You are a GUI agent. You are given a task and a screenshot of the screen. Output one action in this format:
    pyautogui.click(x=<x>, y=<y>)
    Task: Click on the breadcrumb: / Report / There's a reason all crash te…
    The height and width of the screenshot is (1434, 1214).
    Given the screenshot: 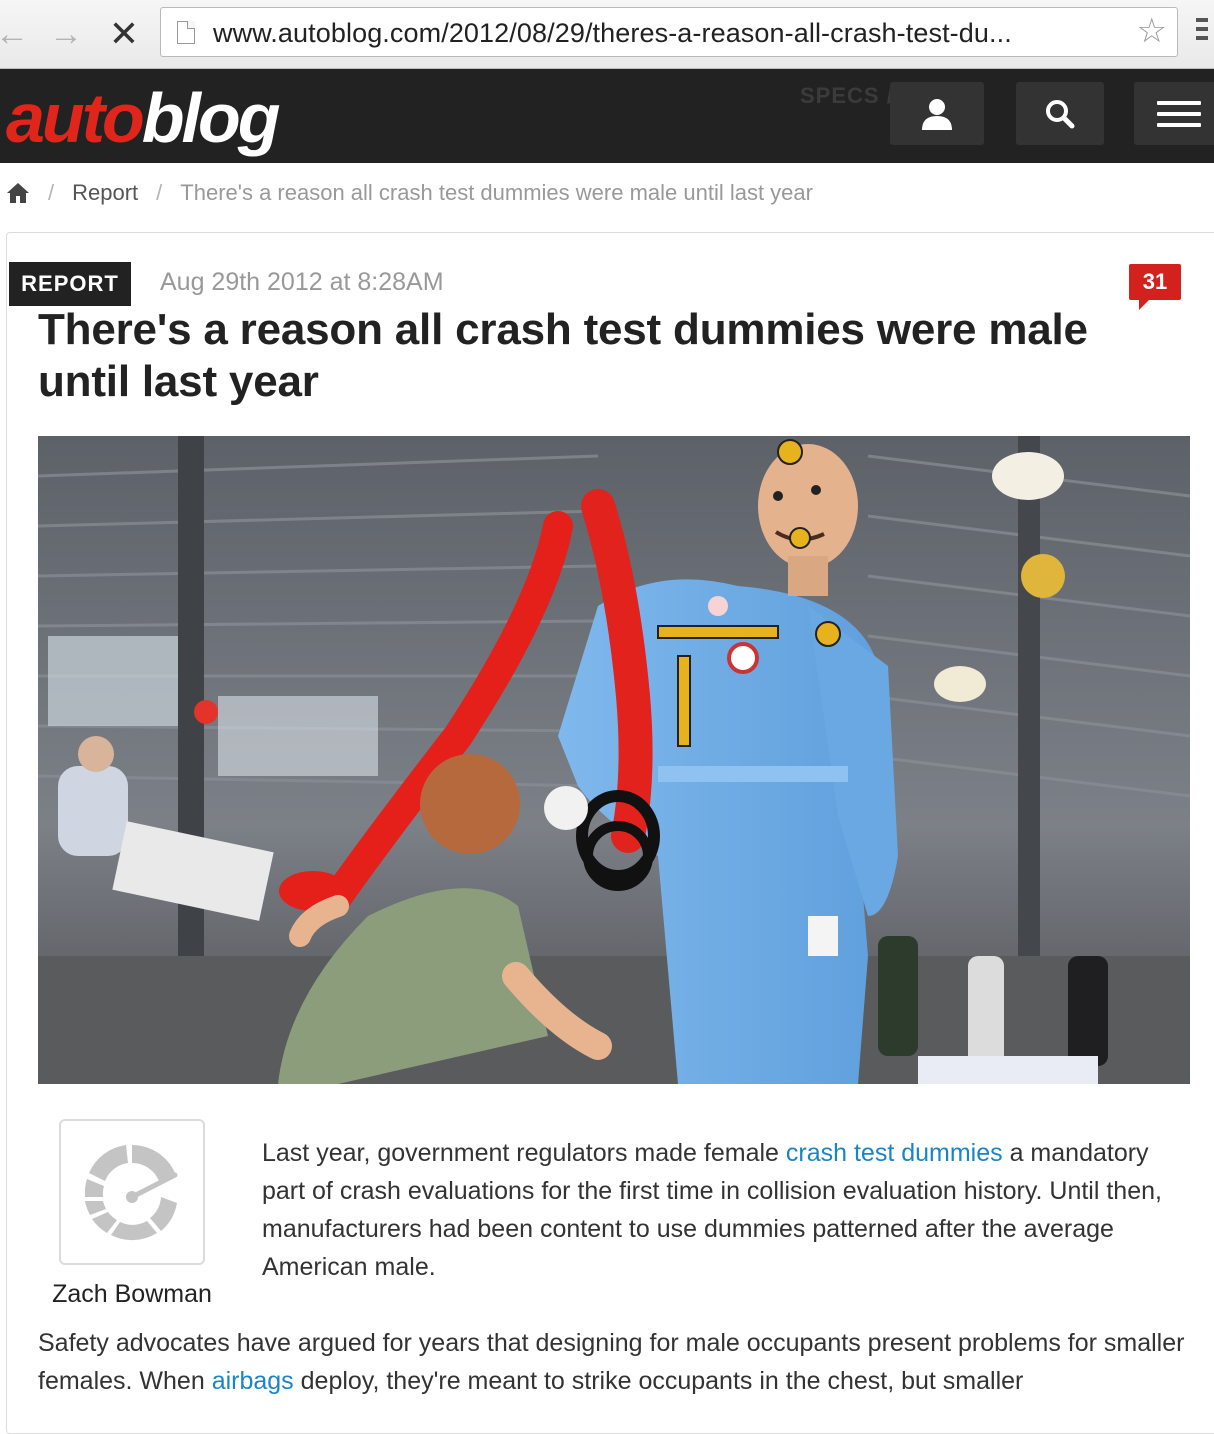 What is the action you would take?
    pyautogui.click(x=409, y=193)
    